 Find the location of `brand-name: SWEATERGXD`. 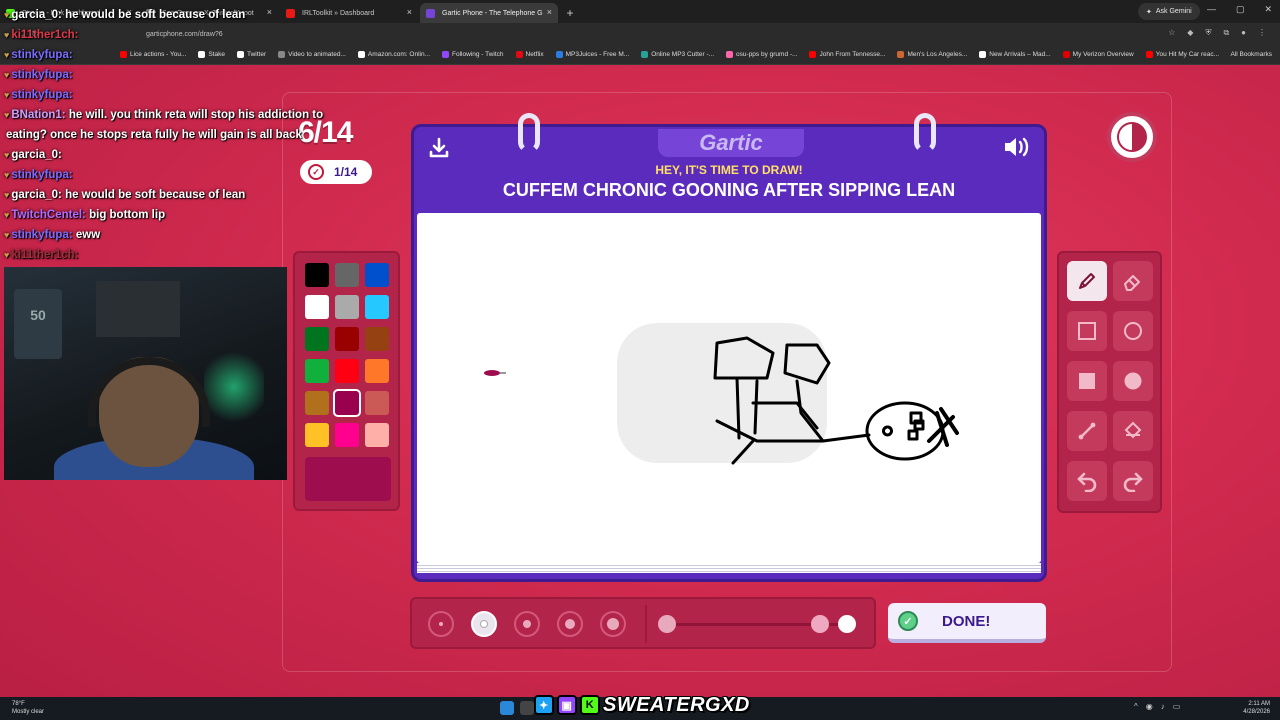

brand-name: SWEATERGXD is located at coordinates (676, 704).